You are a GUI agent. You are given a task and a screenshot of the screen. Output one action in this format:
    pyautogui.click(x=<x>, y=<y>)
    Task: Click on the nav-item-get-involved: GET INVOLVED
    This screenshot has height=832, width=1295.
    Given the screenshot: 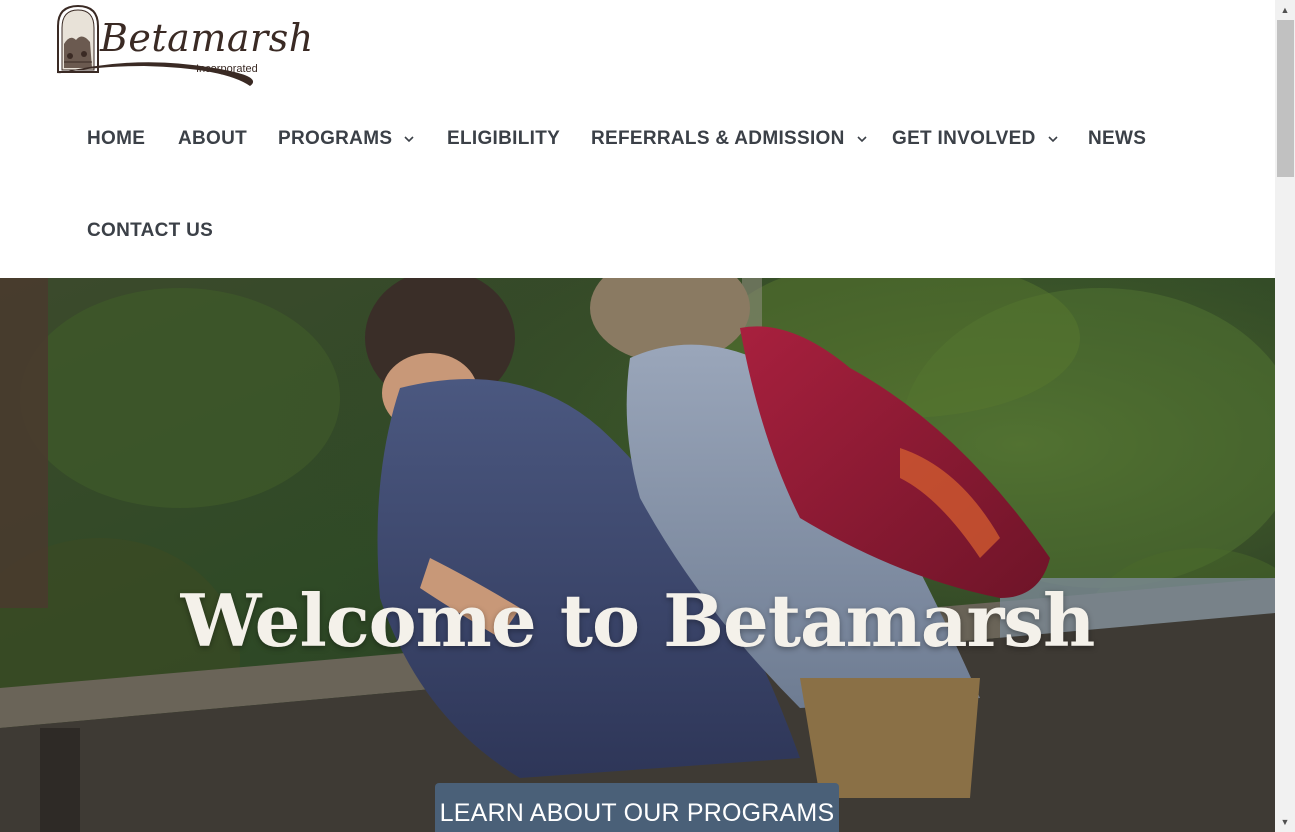 What is the action you would take?
    pyautogui.click(x=975, y=139)
    